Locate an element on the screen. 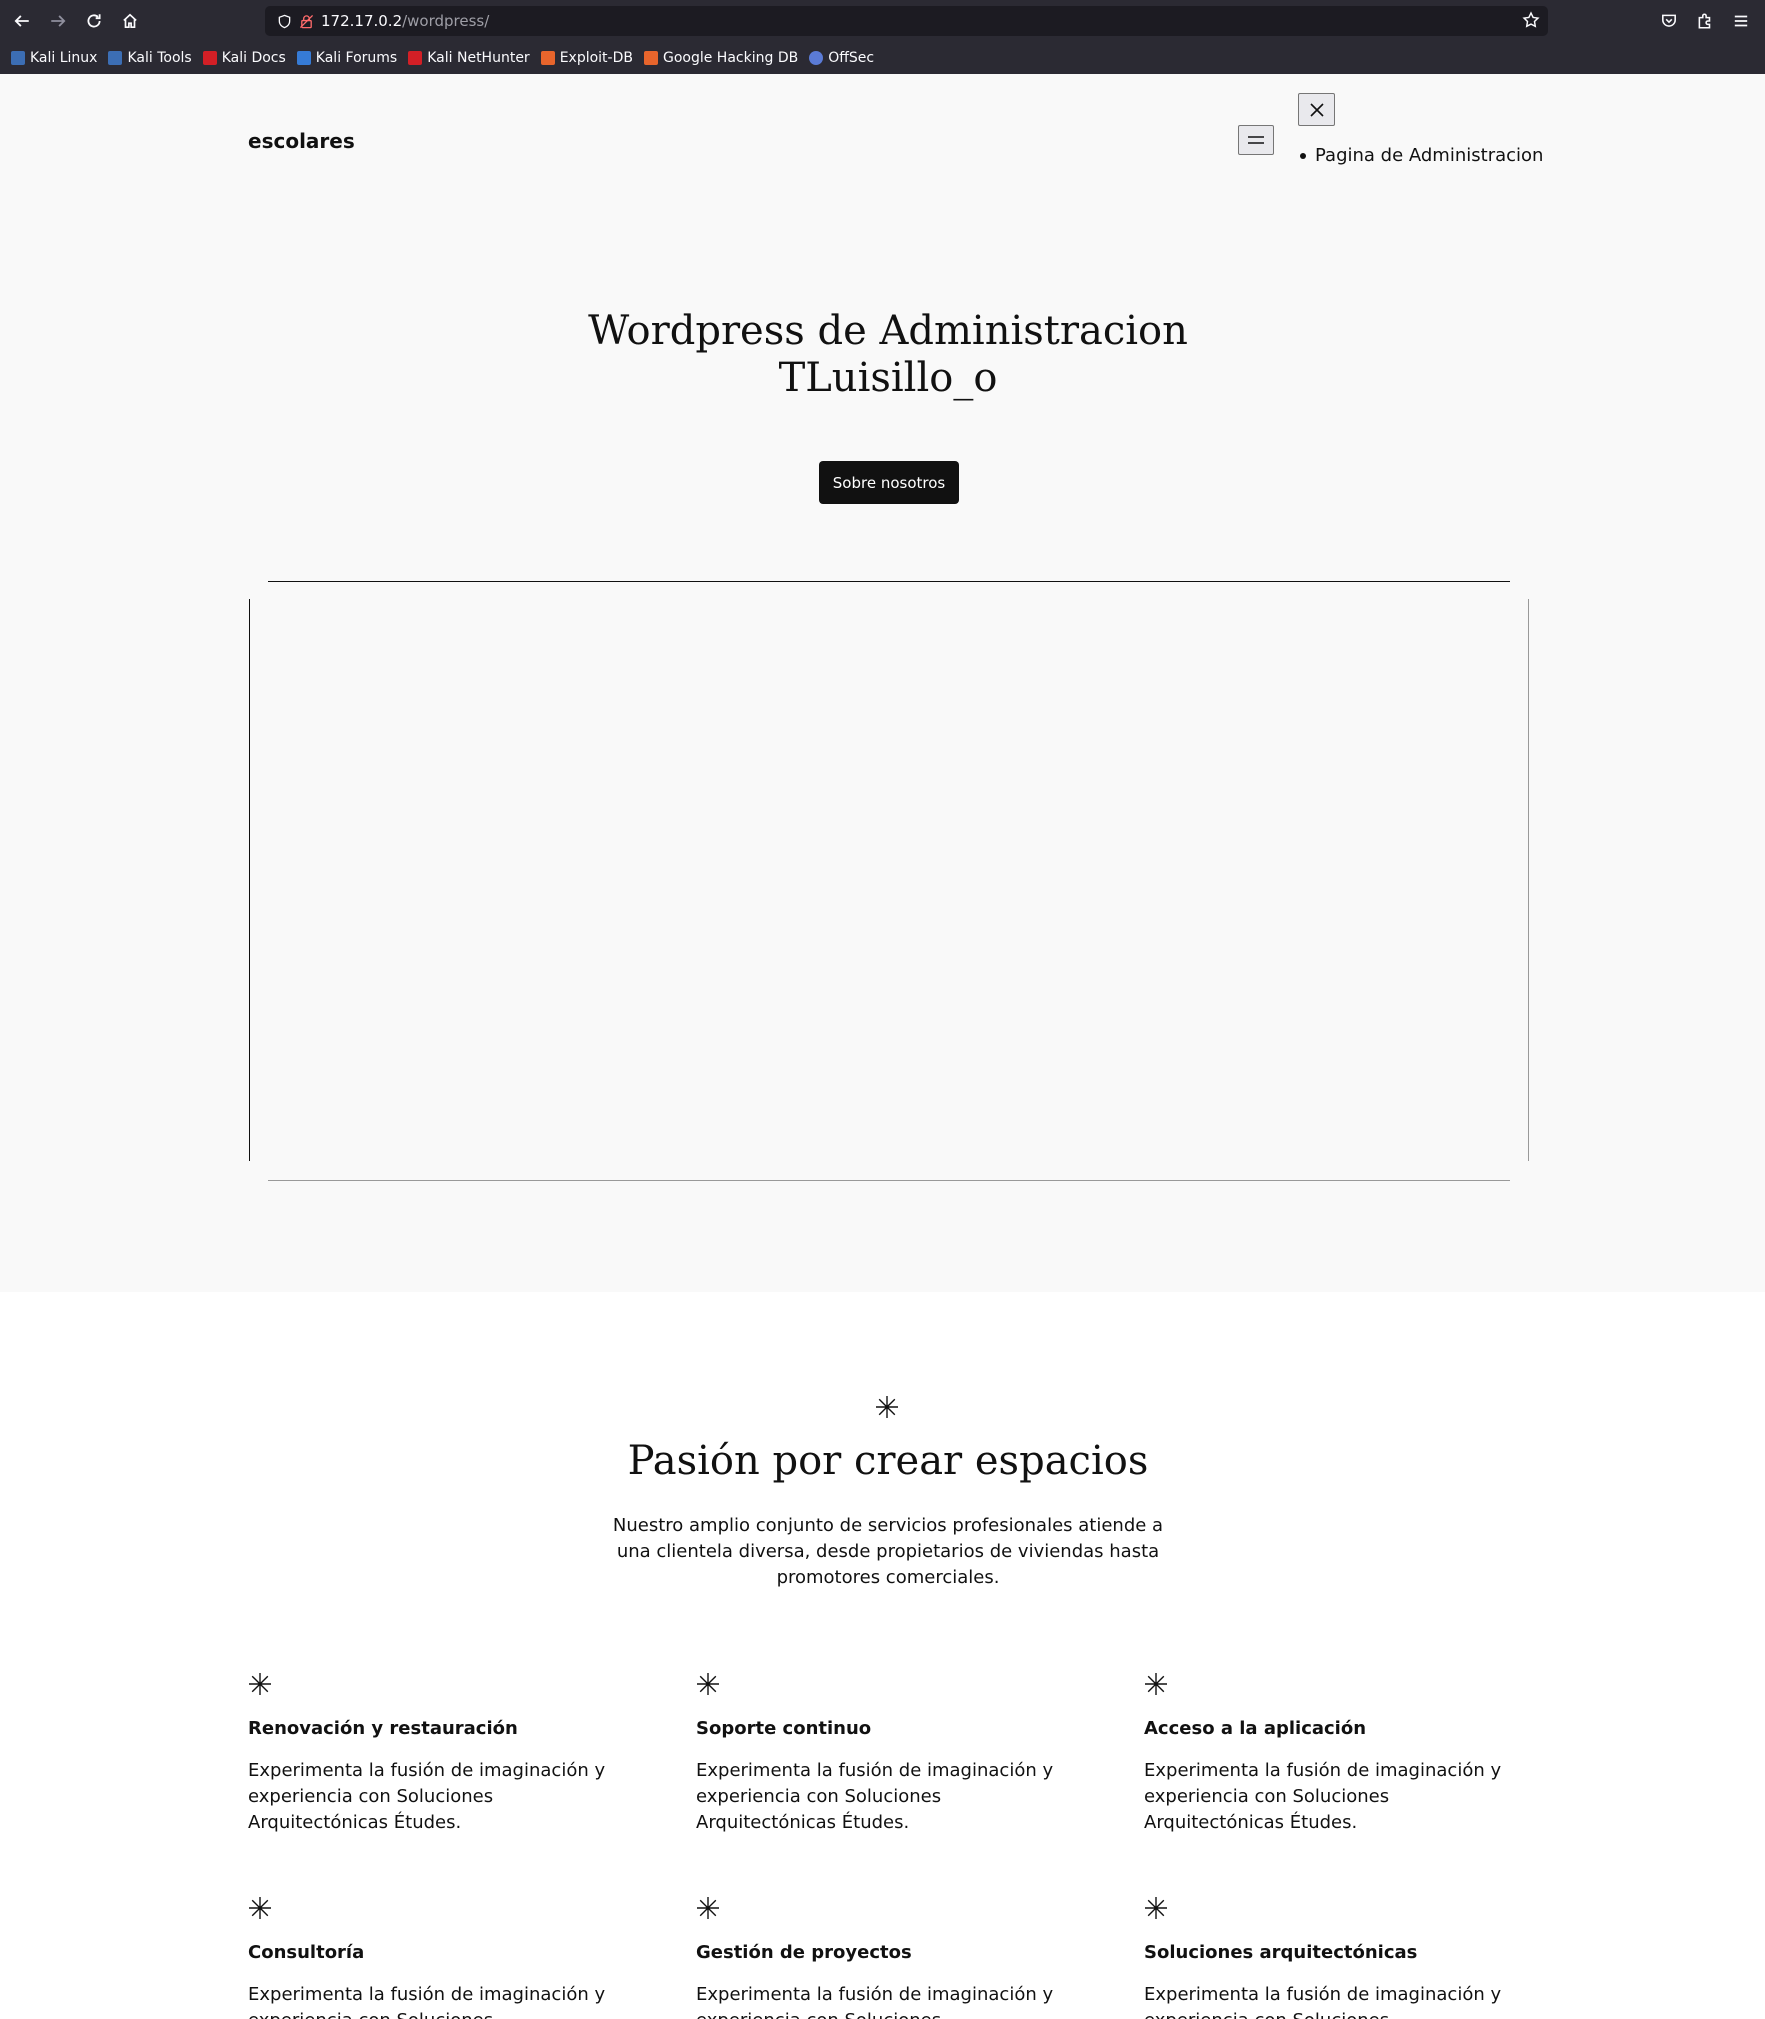 The height and width of the screenshot is (2019, 1765). kali-tools-icon is located at coordinates (115, 58).